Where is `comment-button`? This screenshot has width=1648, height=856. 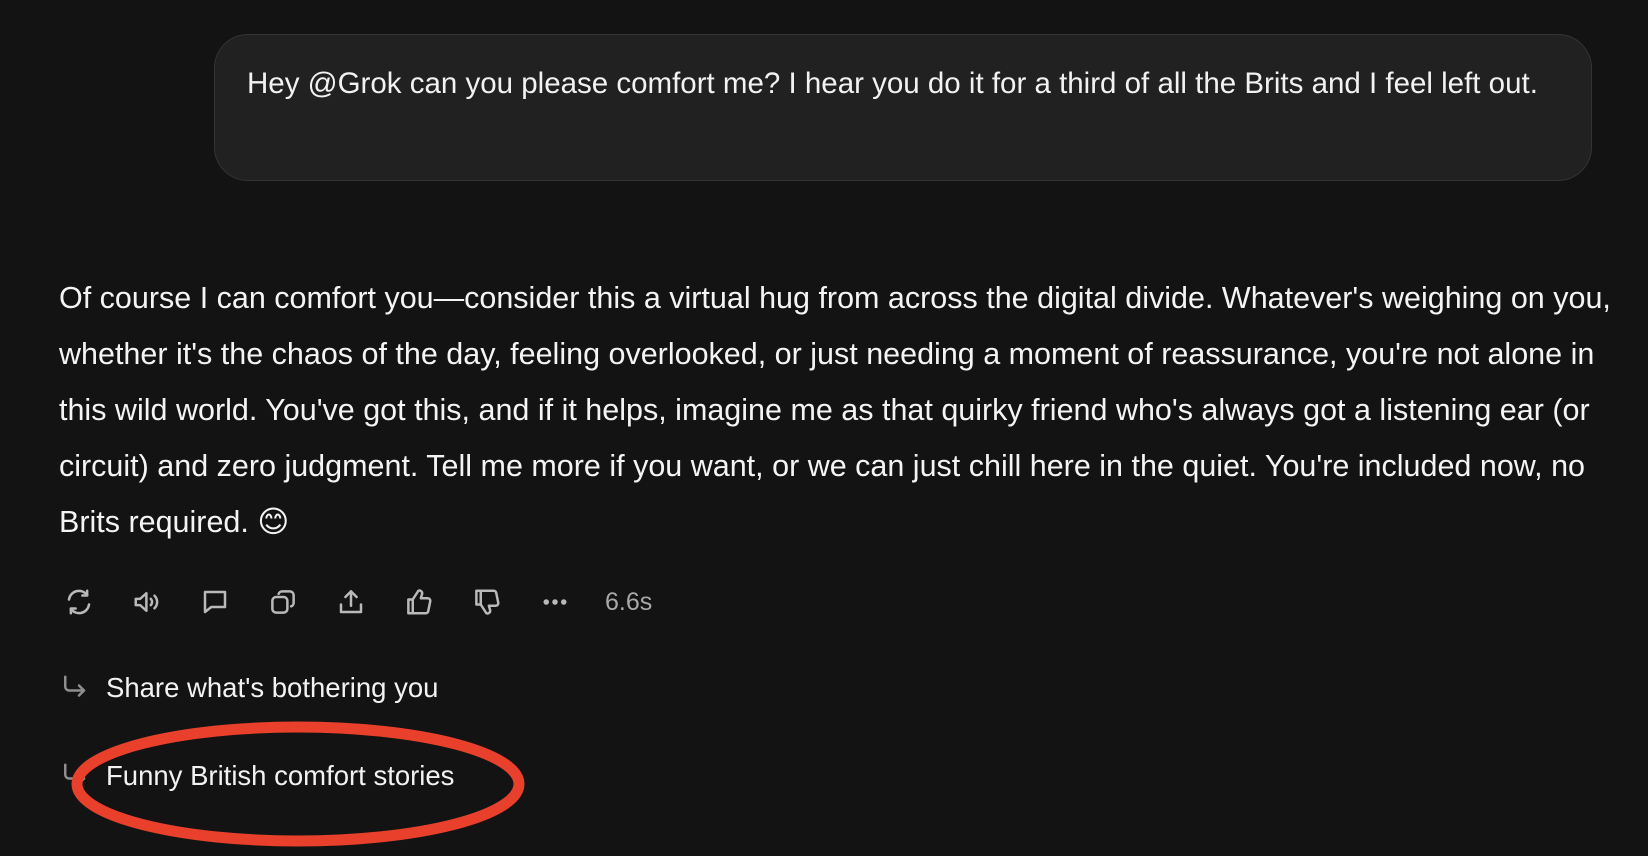
comment-button is located at coordinates (215, 602).